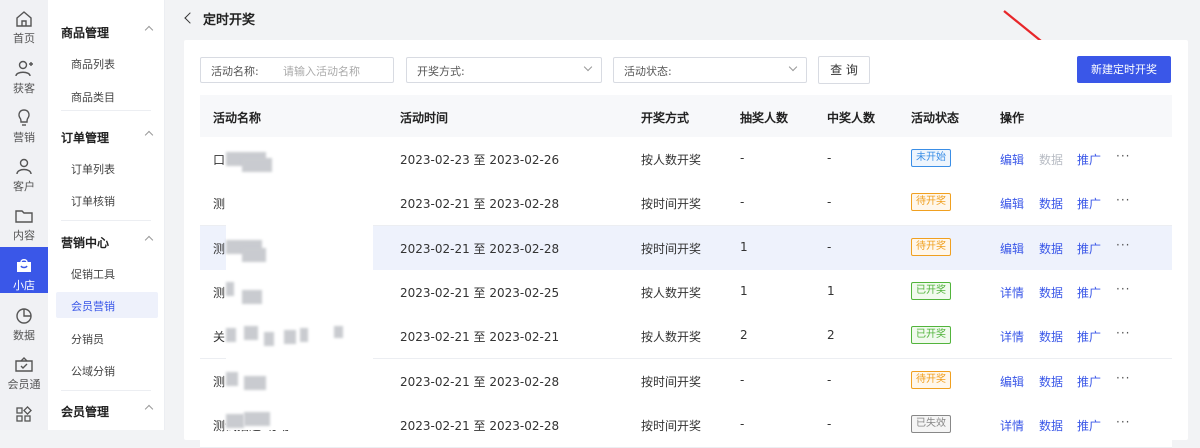 The width and height of the screenshot is (1200, 448). I want to click on status-badge: 未开始, so click(931, 158).